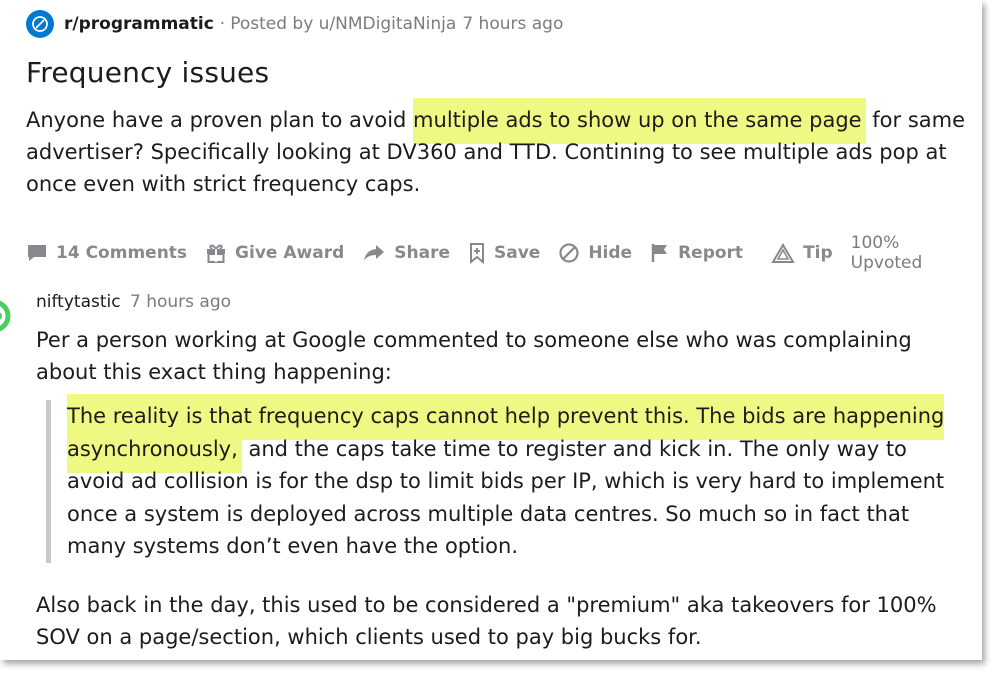  I want to click on give-award-button: Give Award, so click(274, 253).